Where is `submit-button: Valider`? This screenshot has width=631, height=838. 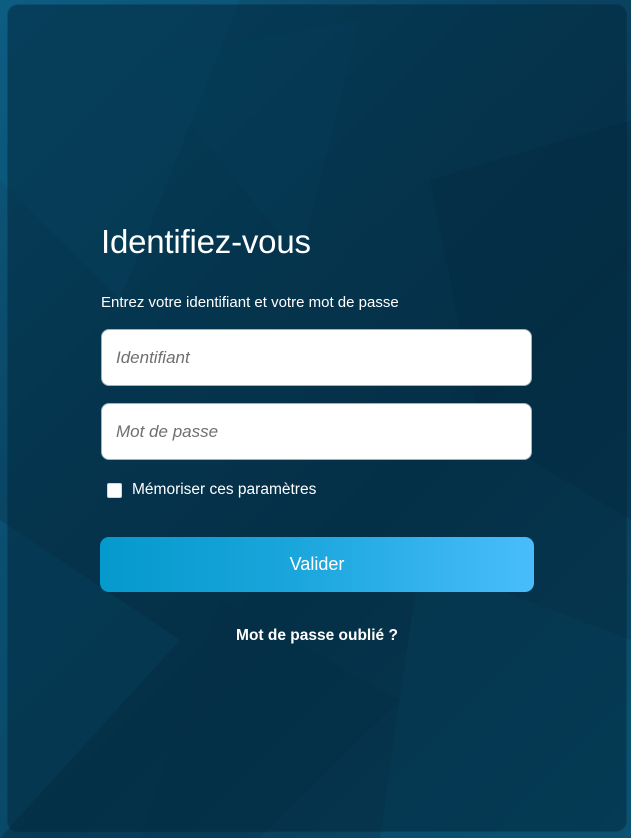 submit-button: Valider is located at coordinates (317, 564).